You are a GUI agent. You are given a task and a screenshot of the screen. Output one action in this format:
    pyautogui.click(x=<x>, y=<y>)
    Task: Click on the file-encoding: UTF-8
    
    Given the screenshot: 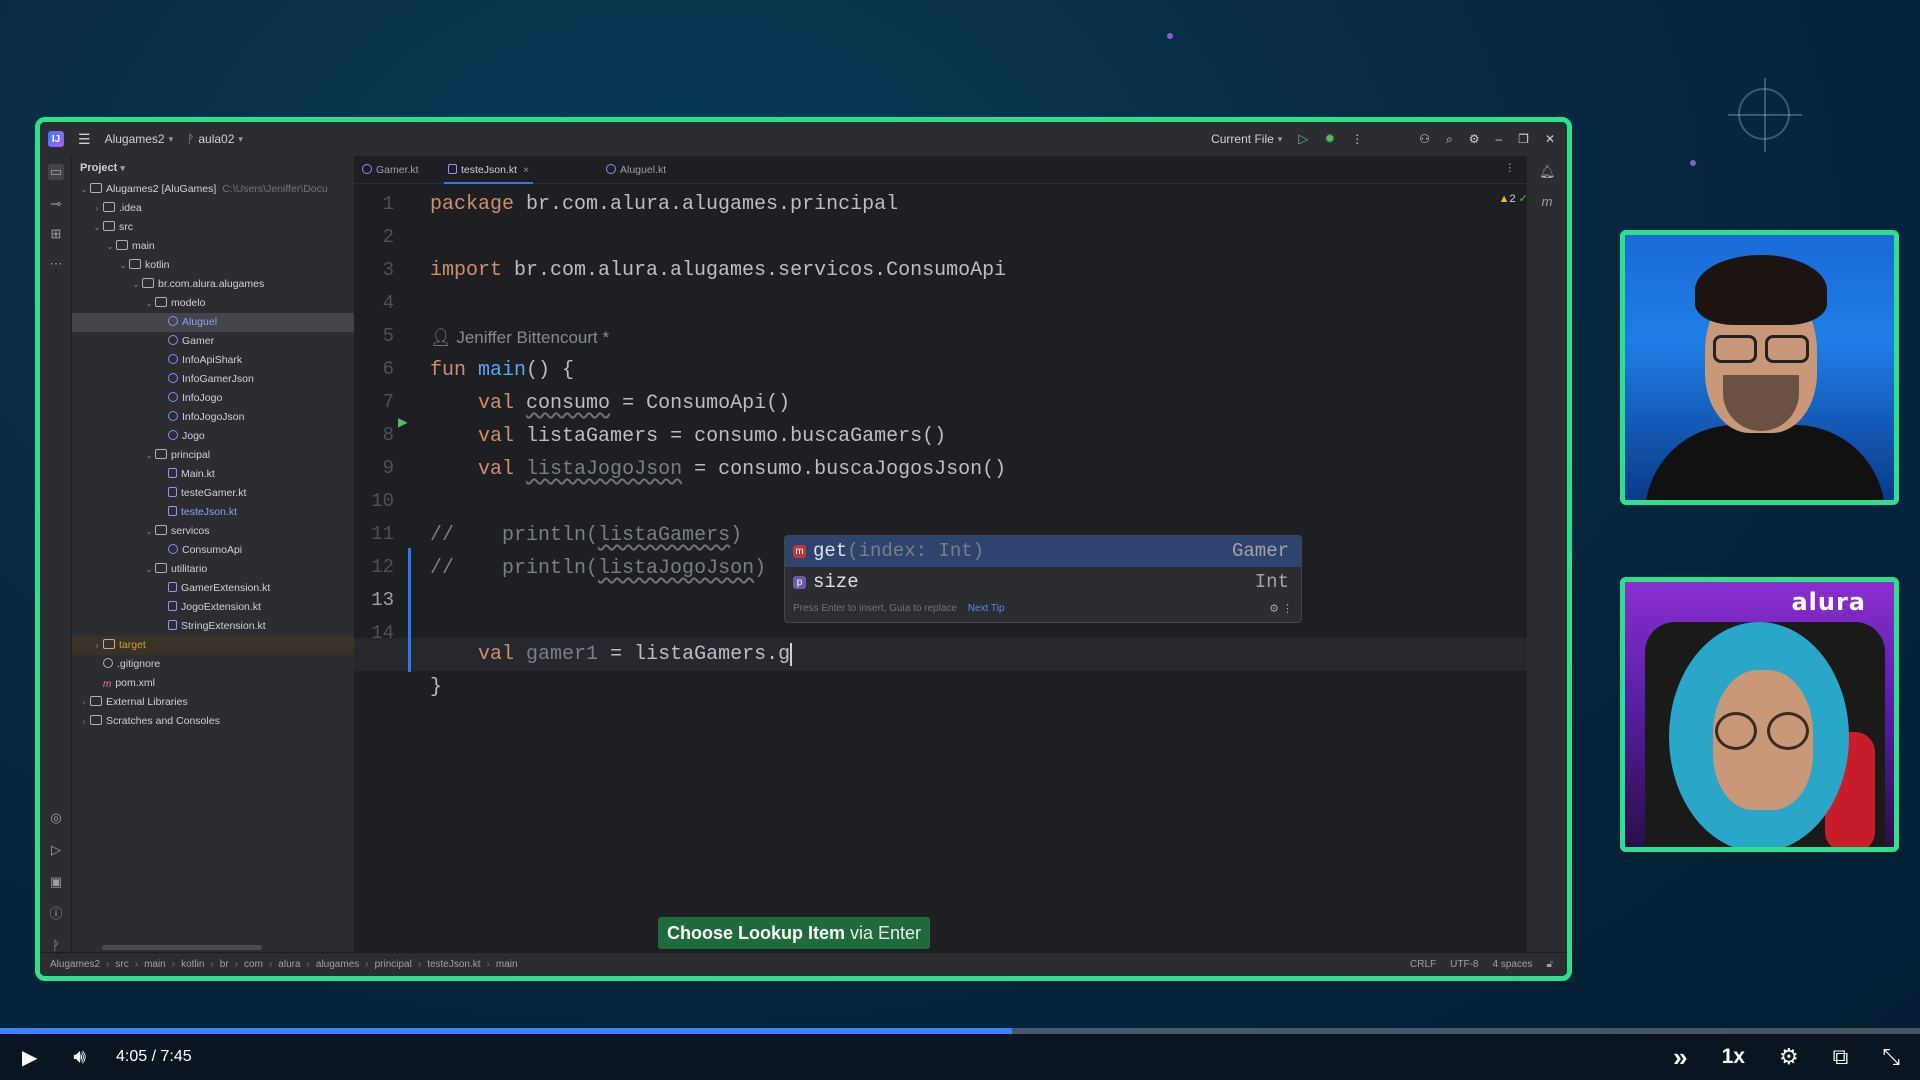 What is the action you would take?
    pyautogui.click(x=1464, y=964)
    